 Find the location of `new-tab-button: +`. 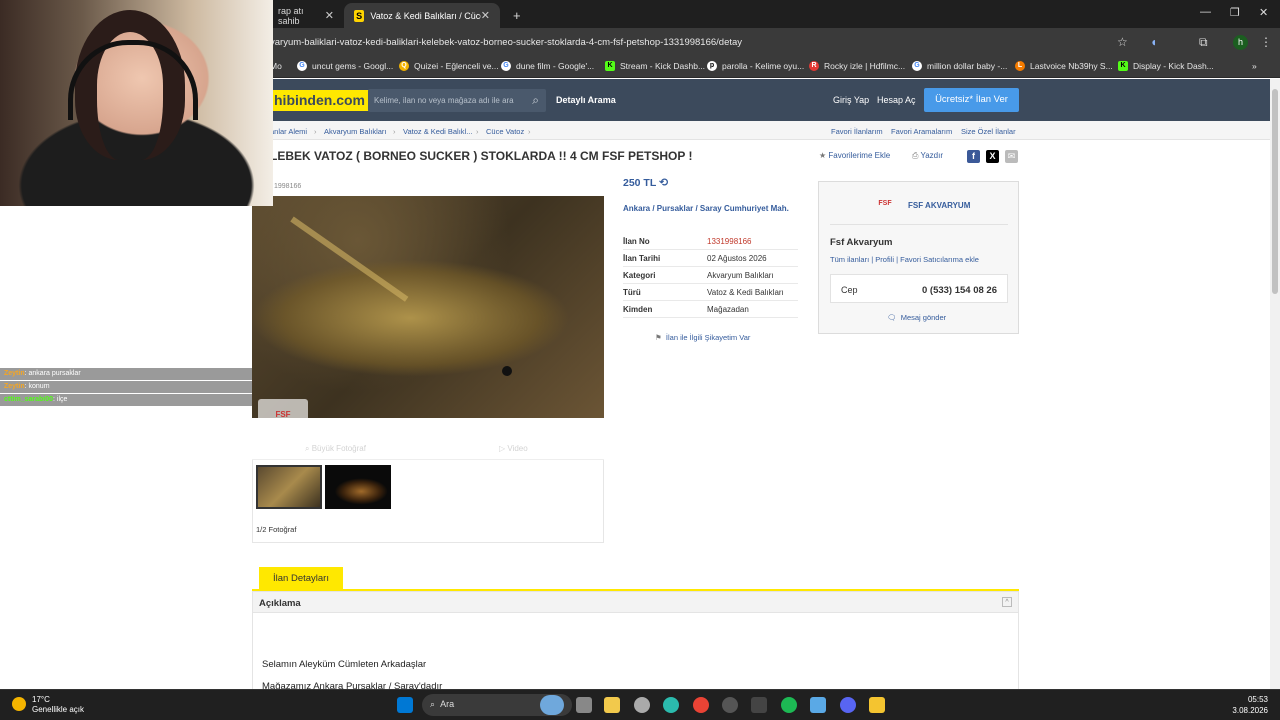

new-tab-button: + is located at coordinates (513, 15).